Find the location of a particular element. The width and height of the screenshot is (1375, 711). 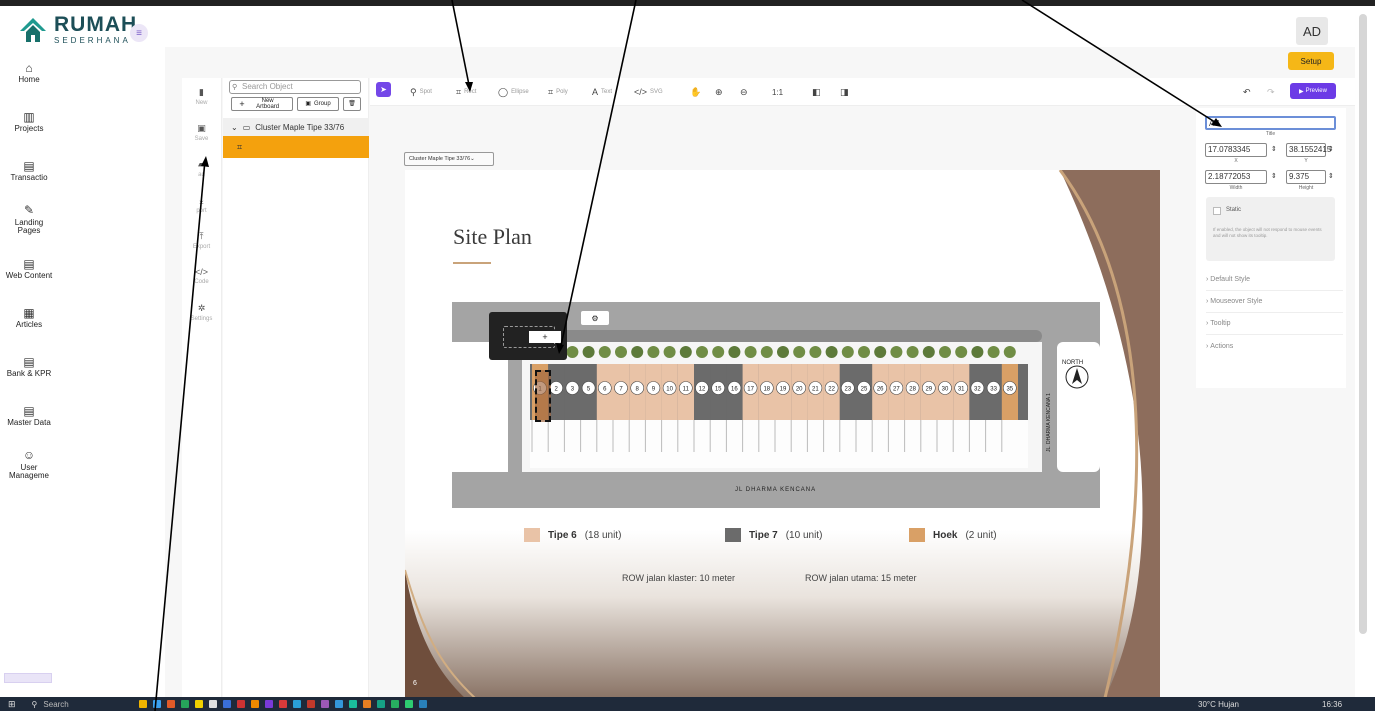

artboard-select: Cluster Maple Tipe 33/76 ⌄ is located at coordinates (449, 159).